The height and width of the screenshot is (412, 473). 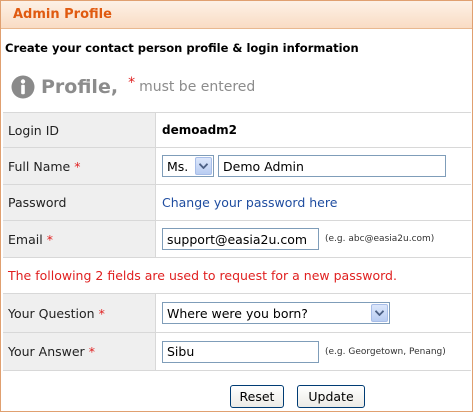 I want to click on required-note: * must be entered, so click(x=192, y=85).